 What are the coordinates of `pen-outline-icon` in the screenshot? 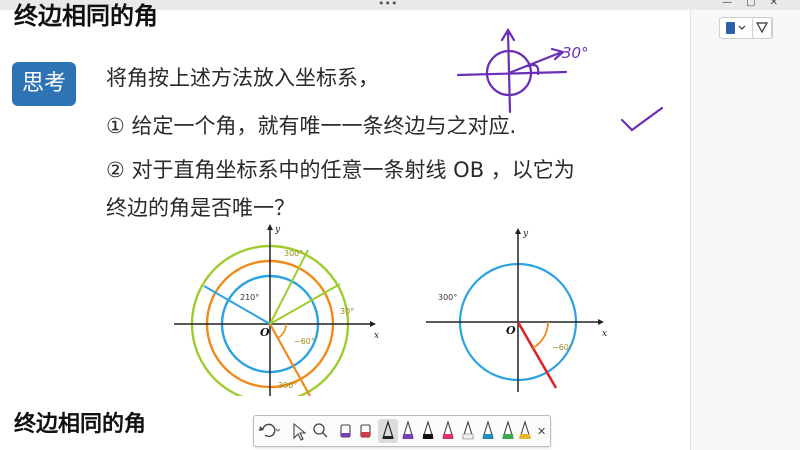 It's located at (468, 430).